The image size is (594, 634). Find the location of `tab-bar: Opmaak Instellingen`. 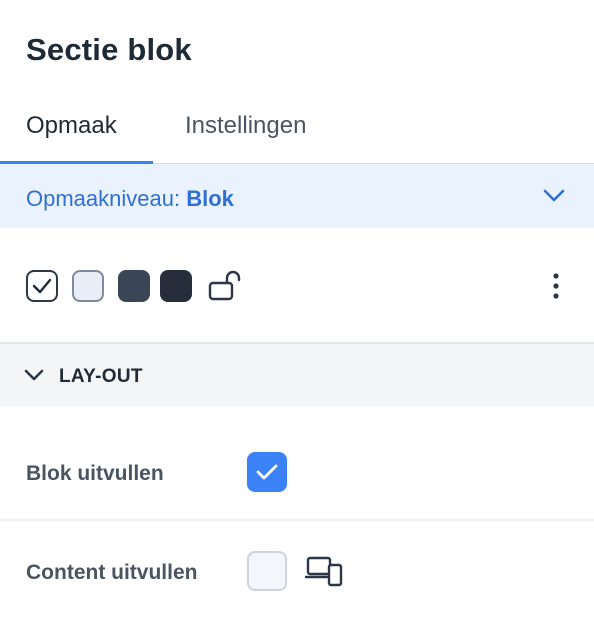

tab-bar: Opmaak Instellingen is located at coordinates (297, 130).